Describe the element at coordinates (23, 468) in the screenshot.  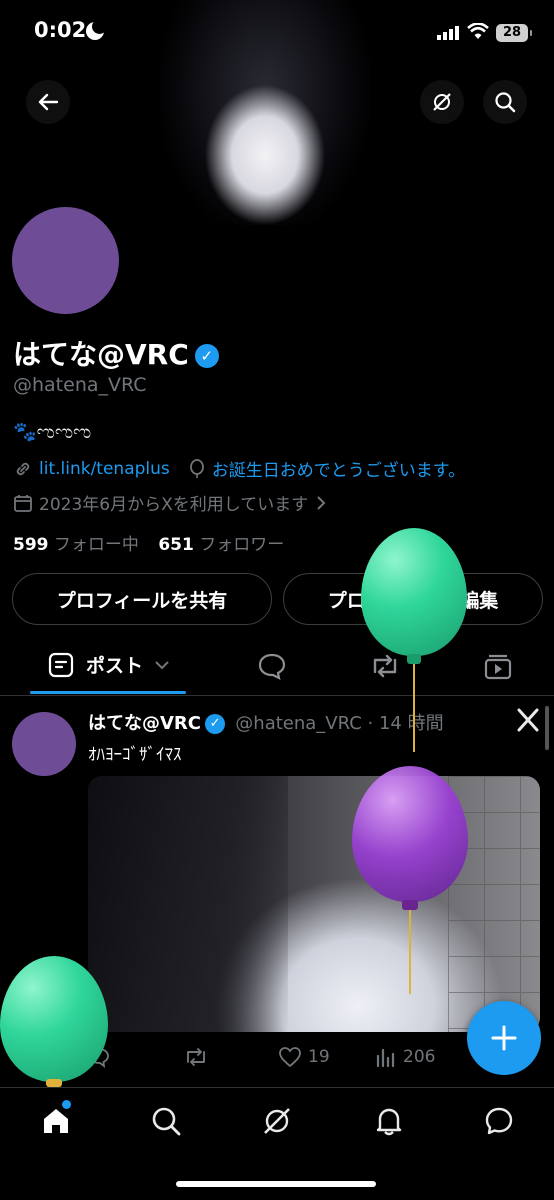
I see `link-icon` at that location.